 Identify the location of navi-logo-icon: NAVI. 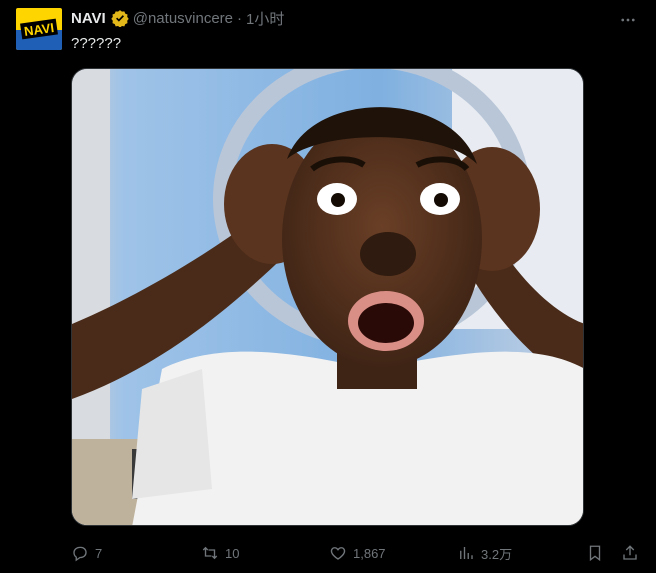
(39, 29).